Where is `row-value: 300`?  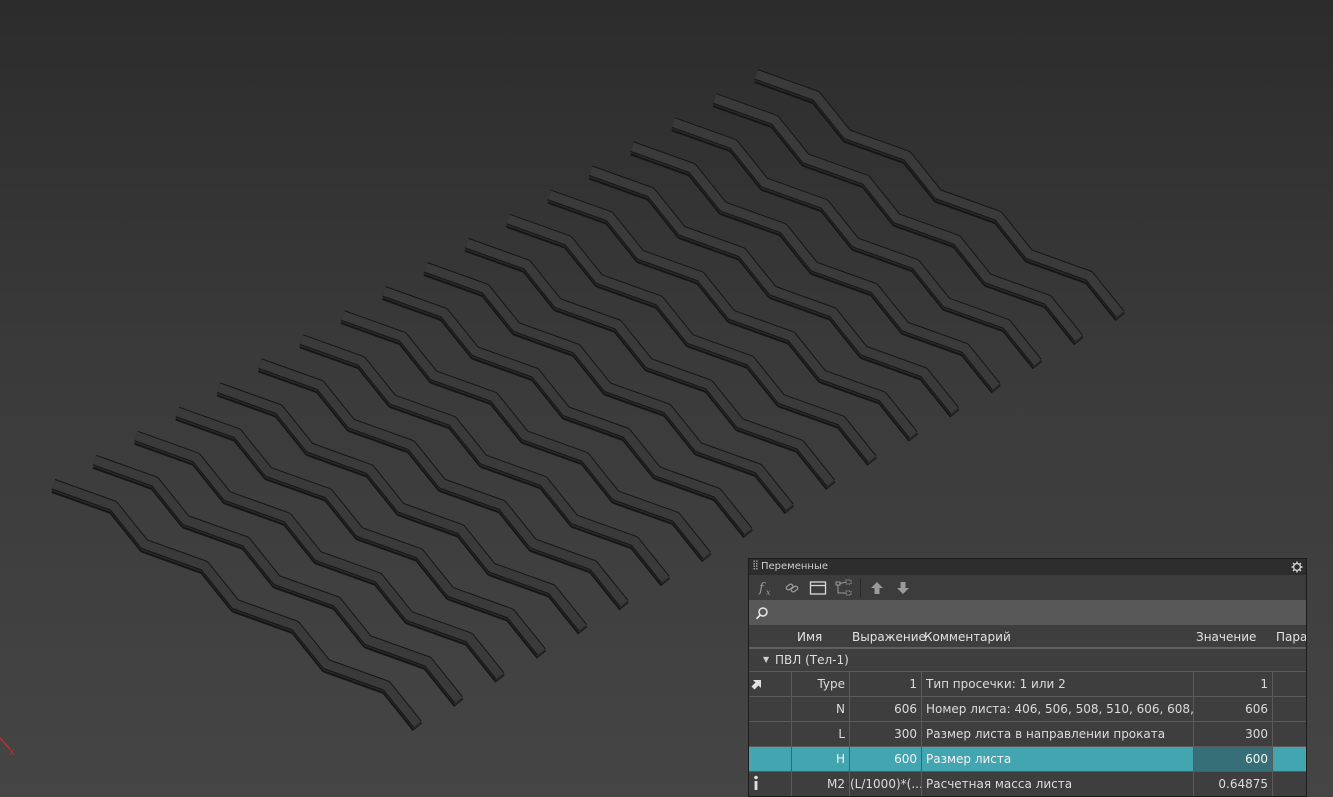 row-value: 300 is located at coordinates (1233, 734).